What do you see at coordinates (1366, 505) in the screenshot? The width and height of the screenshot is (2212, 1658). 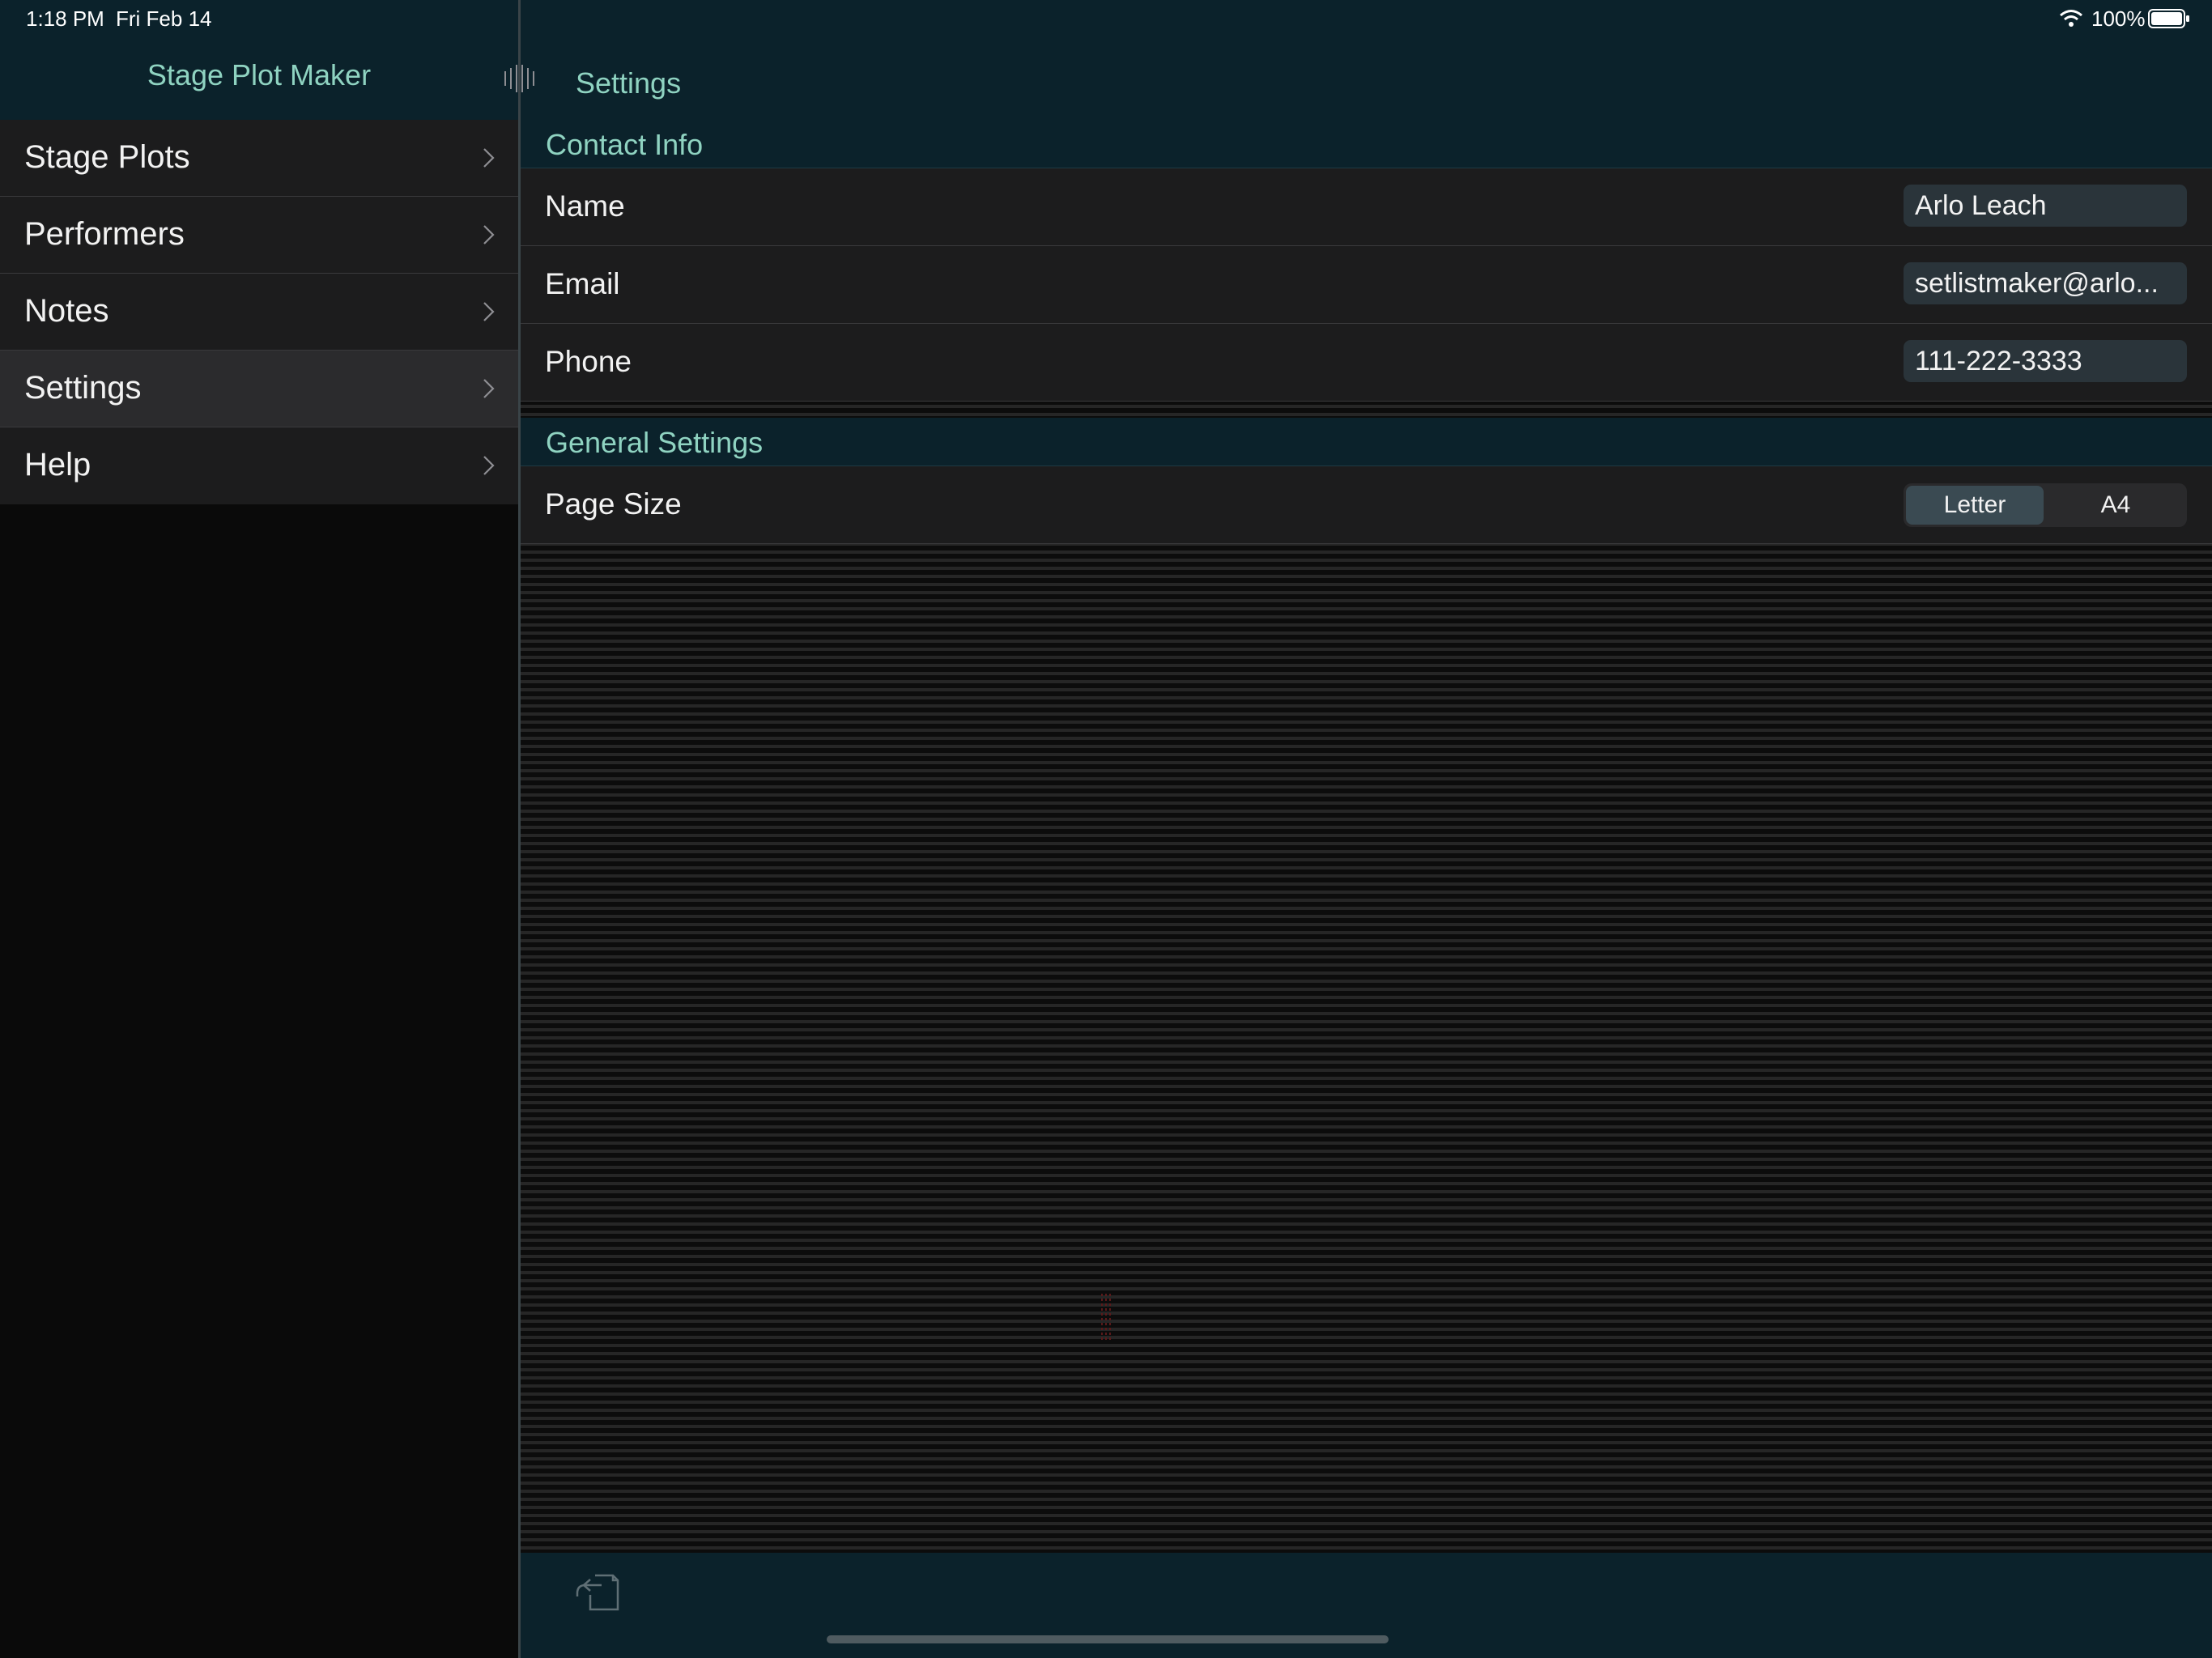 I see `form-row-page-size: Page Size Letter A4` at bounding box center [1366, 505].